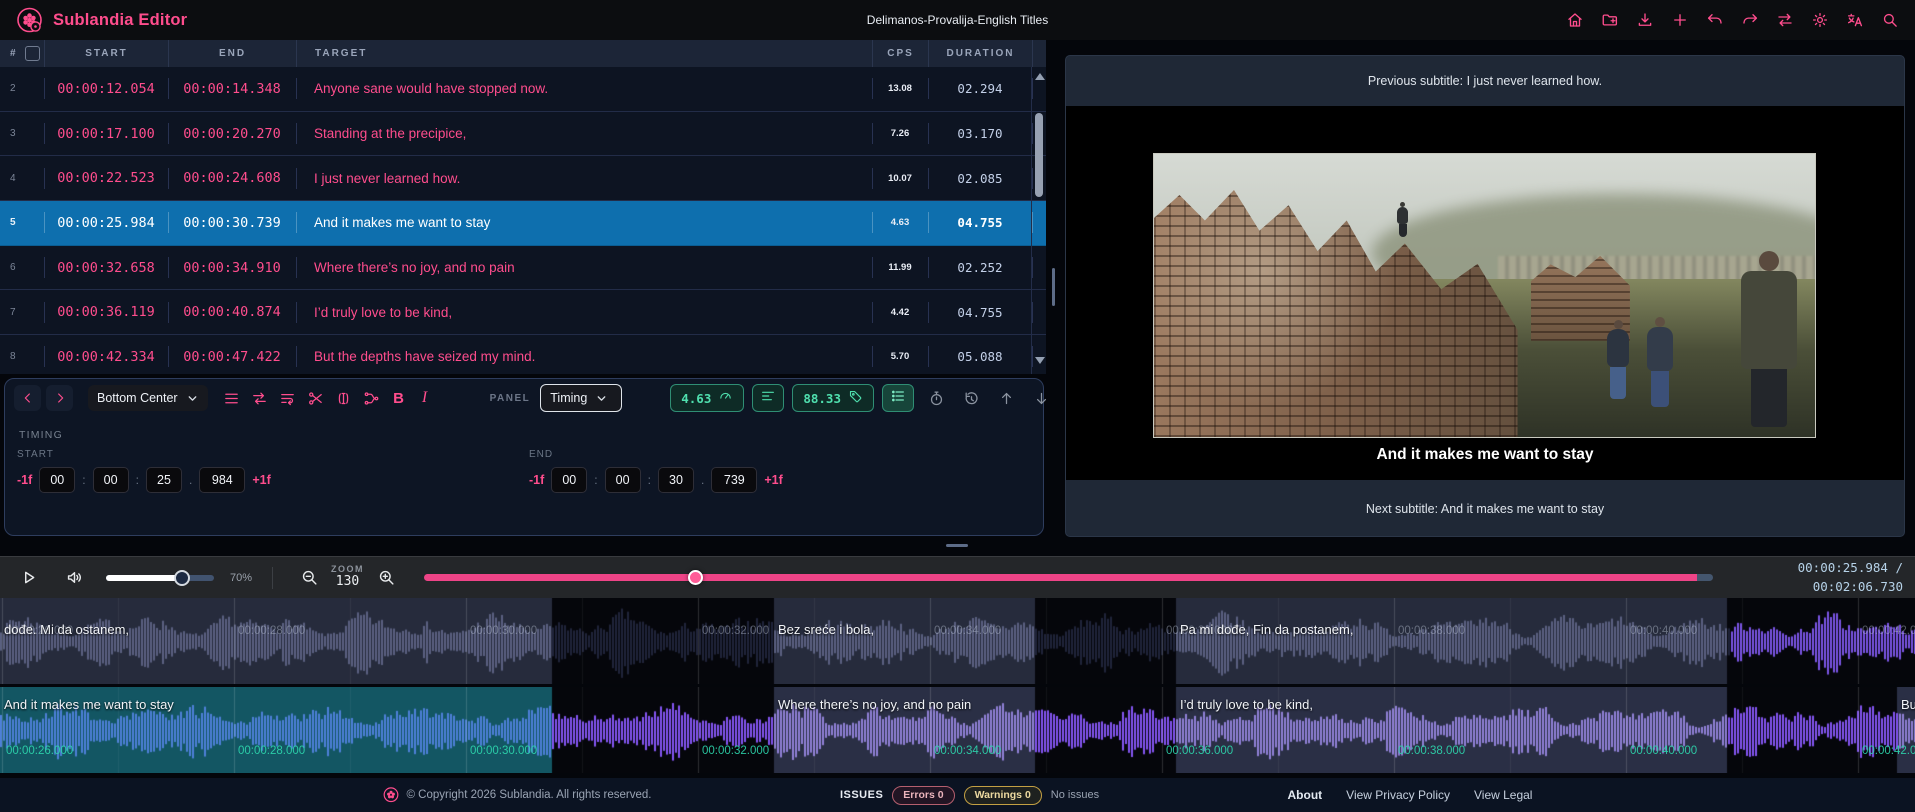 This screenshot has height=812, width=1915. I want to click on play-button, so click(28, 578).